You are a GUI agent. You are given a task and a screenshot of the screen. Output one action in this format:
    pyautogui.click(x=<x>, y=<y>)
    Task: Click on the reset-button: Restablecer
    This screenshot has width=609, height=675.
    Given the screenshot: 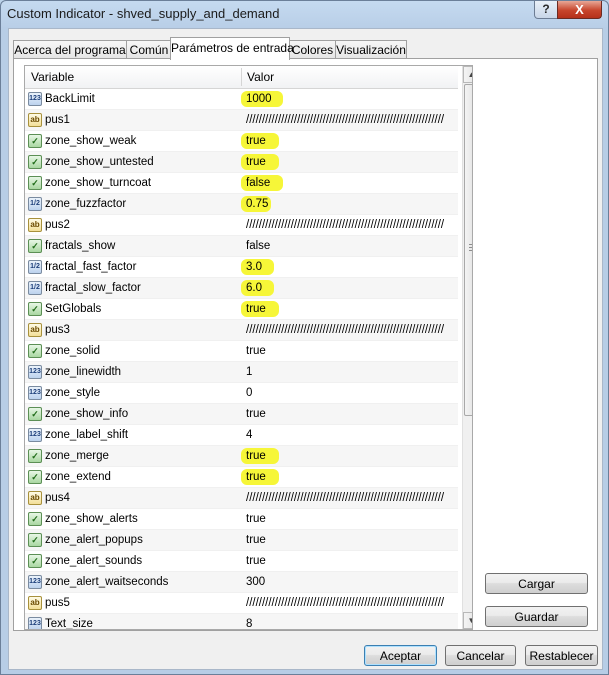 What is the action you would take?
    pyautogui.click(x=561, y=655)
    